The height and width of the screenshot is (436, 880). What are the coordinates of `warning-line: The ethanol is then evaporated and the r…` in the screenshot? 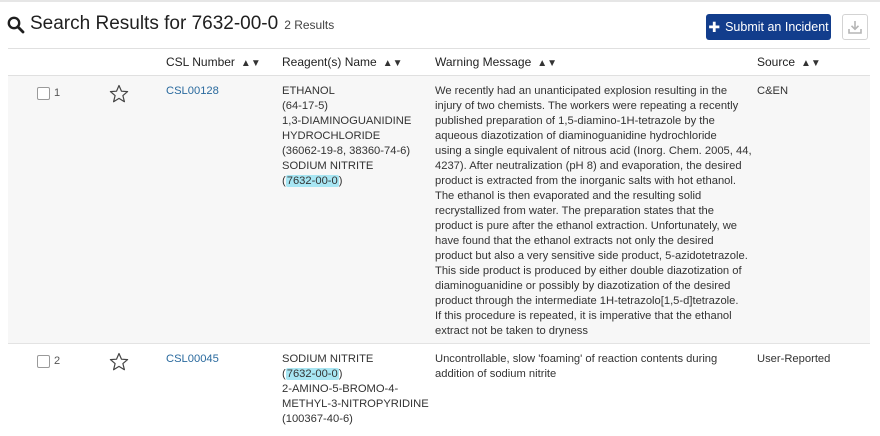 It's located at (568, 196).